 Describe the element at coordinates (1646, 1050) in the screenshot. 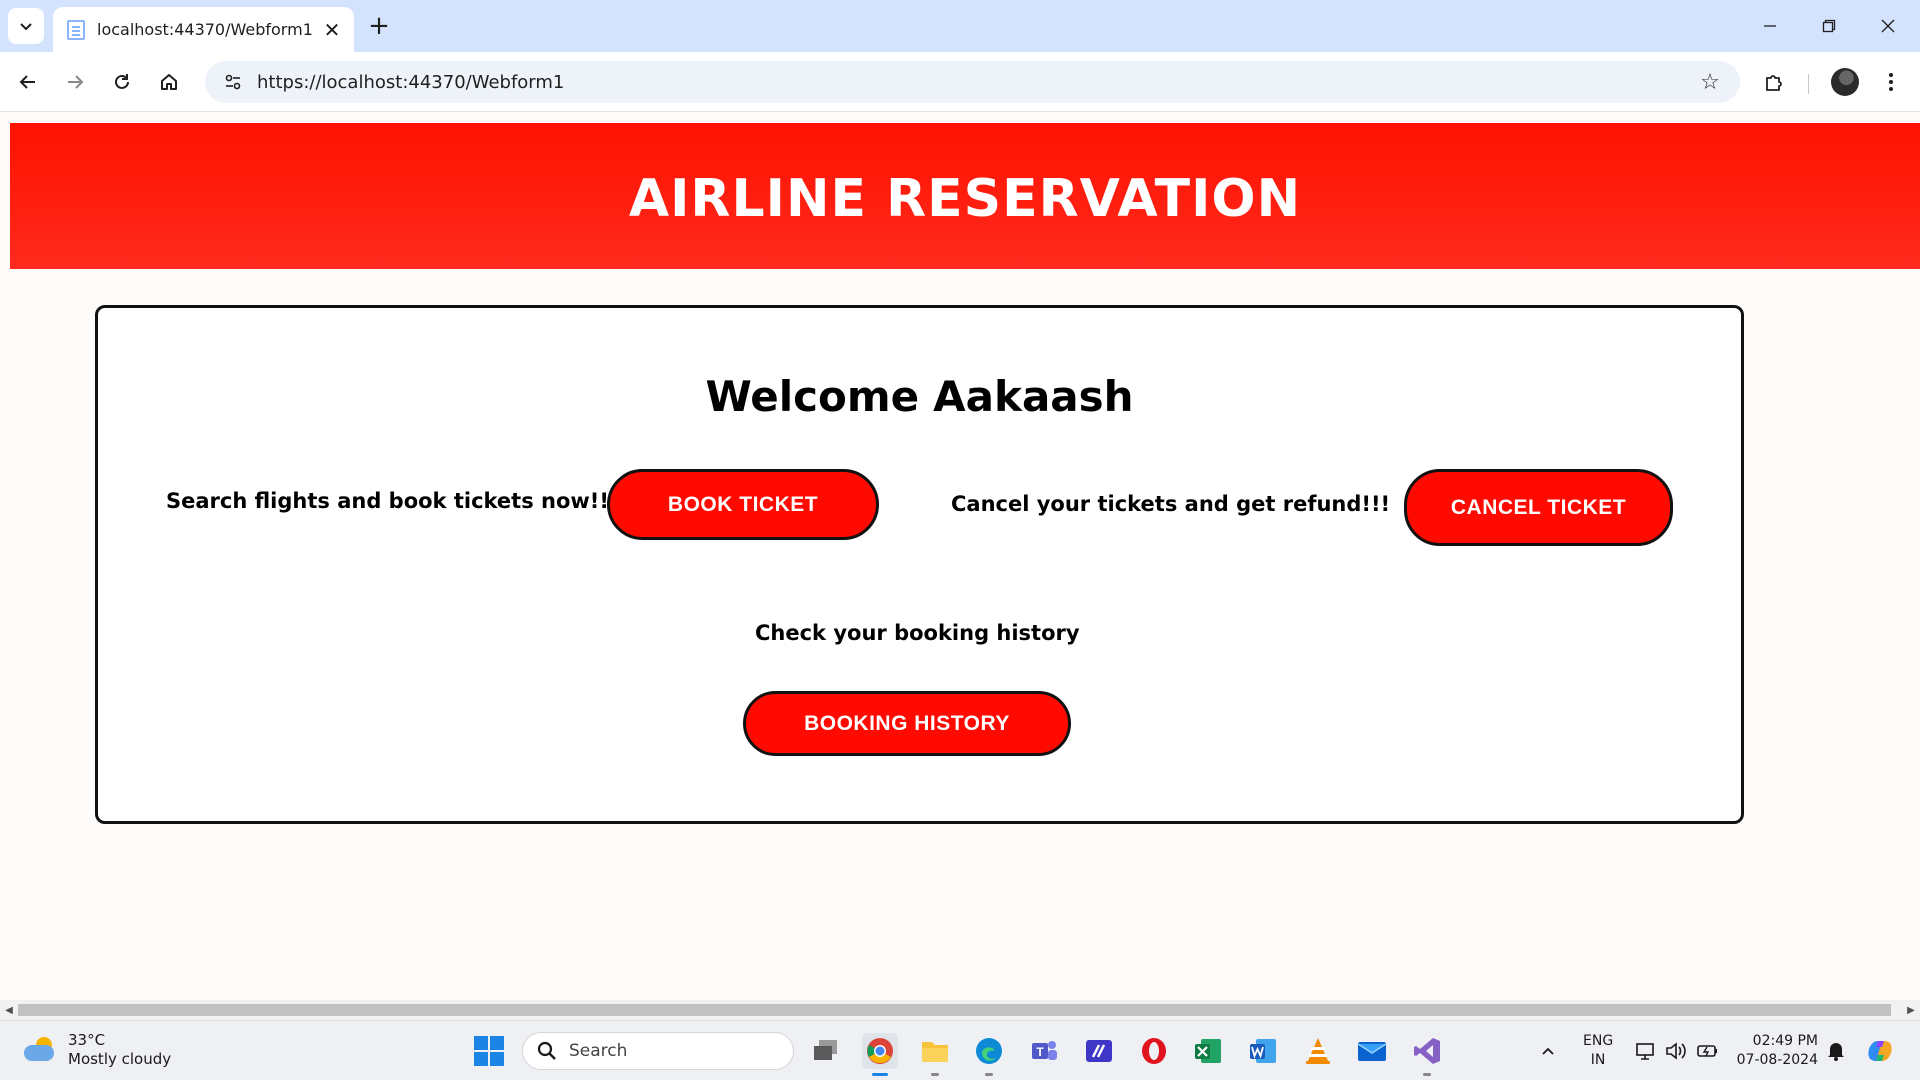

I see `network-icon` at that location.